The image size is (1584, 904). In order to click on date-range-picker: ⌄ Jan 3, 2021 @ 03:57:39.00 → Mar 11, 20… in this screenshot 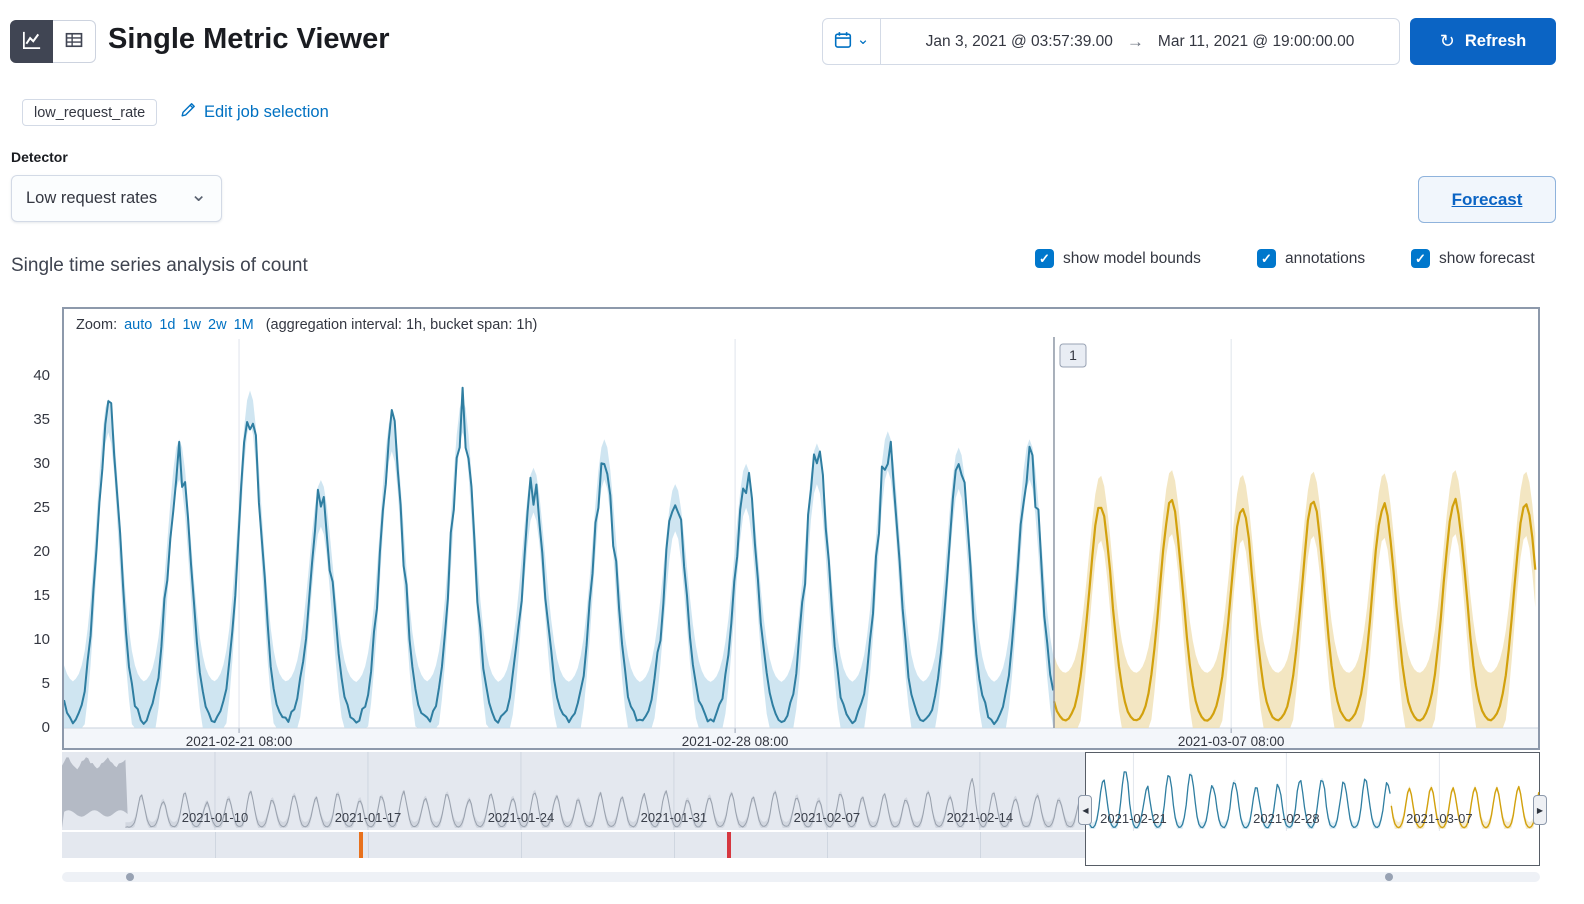, I will do `click(1111, 41)`.